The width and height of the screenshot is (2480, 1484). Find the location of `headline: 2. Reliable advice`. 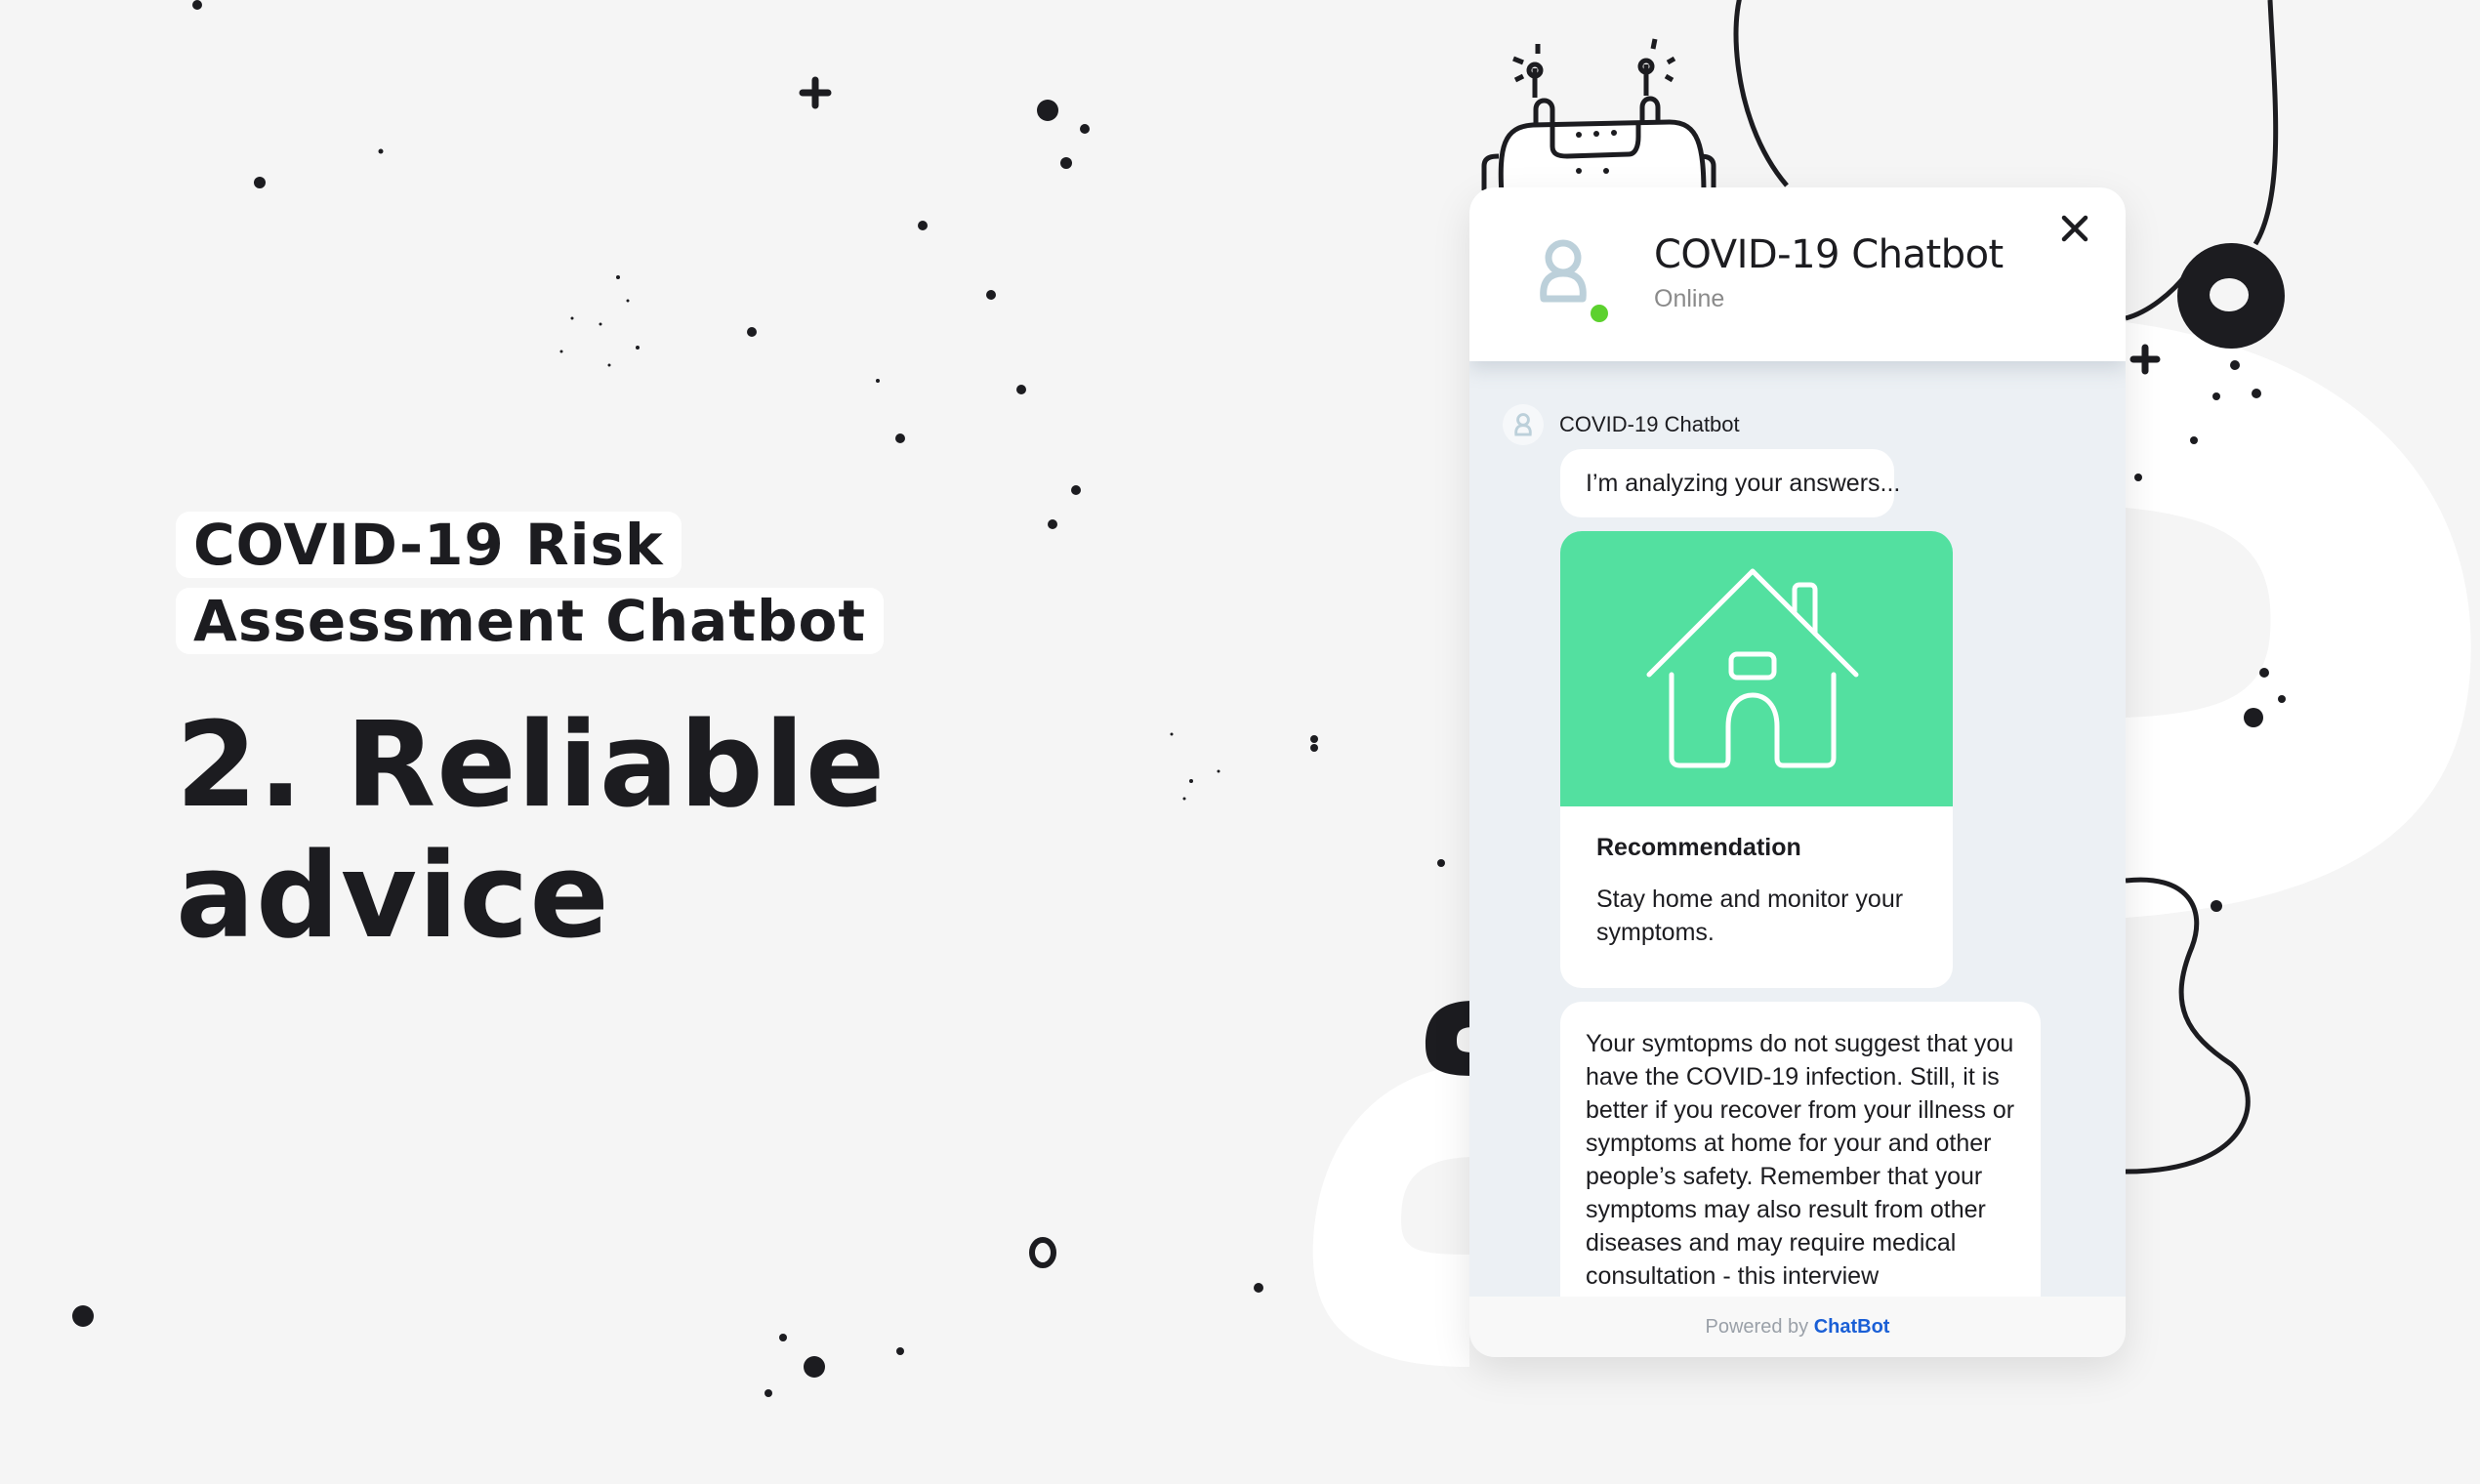

headline: 2. Reliable advice is located at coordinates (531, 832).